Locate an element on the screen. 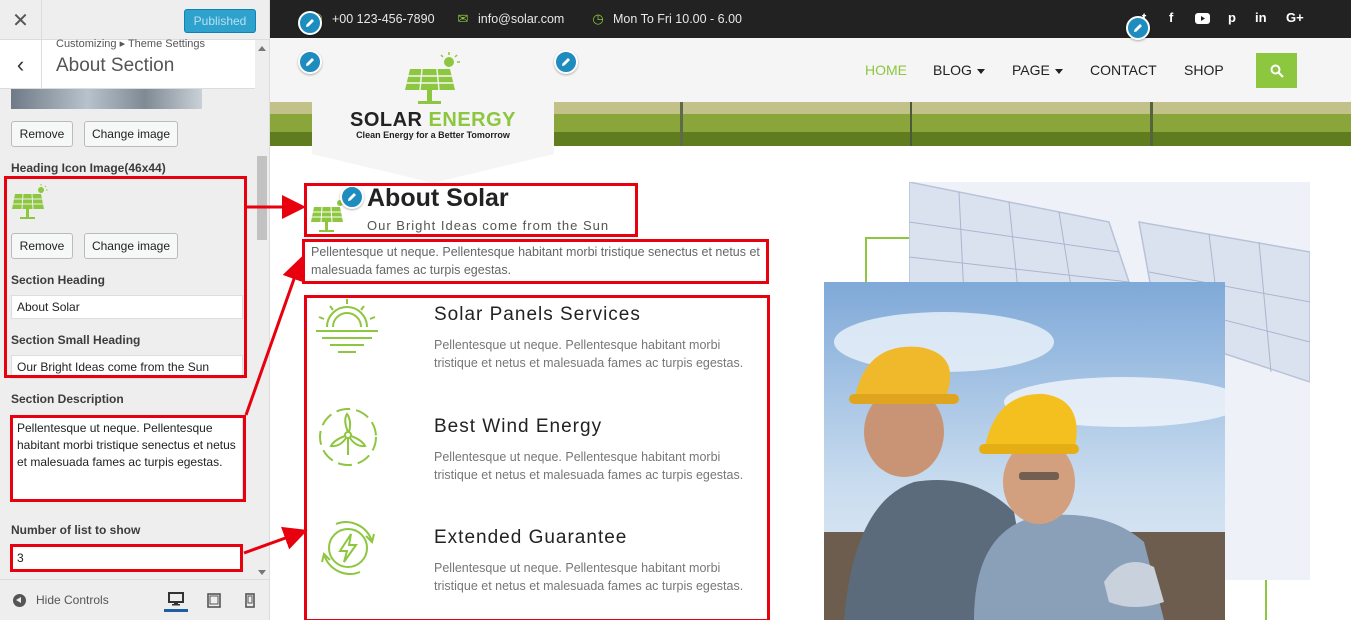  clock-icon: ◷ is located at coordinates (598, 18).